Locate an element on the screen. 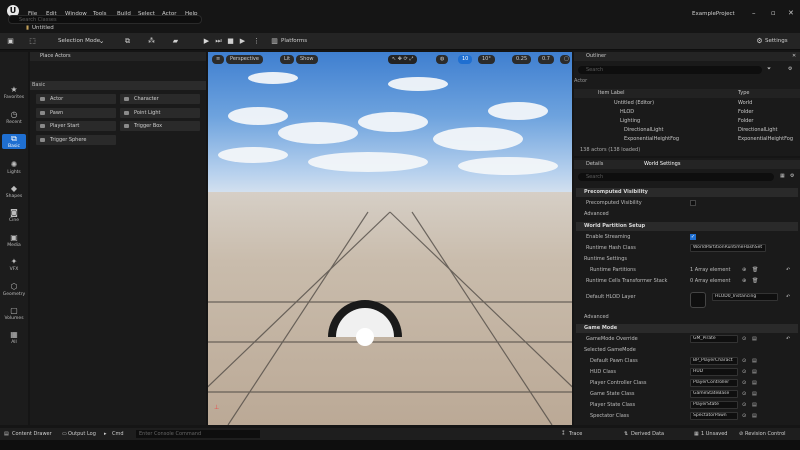 The height and width of the screenshot is (450, 800). grid-icon: ▦ is located at coordinates (782, 176).